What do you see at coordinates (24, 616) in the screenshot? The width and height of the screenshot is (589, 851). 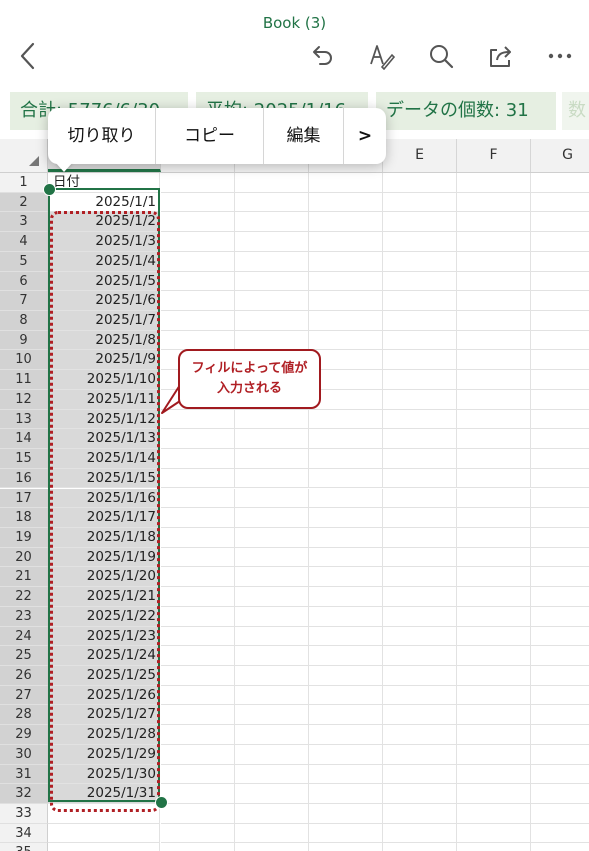 I see `row-header: 23` at bounding box center [24, 616].